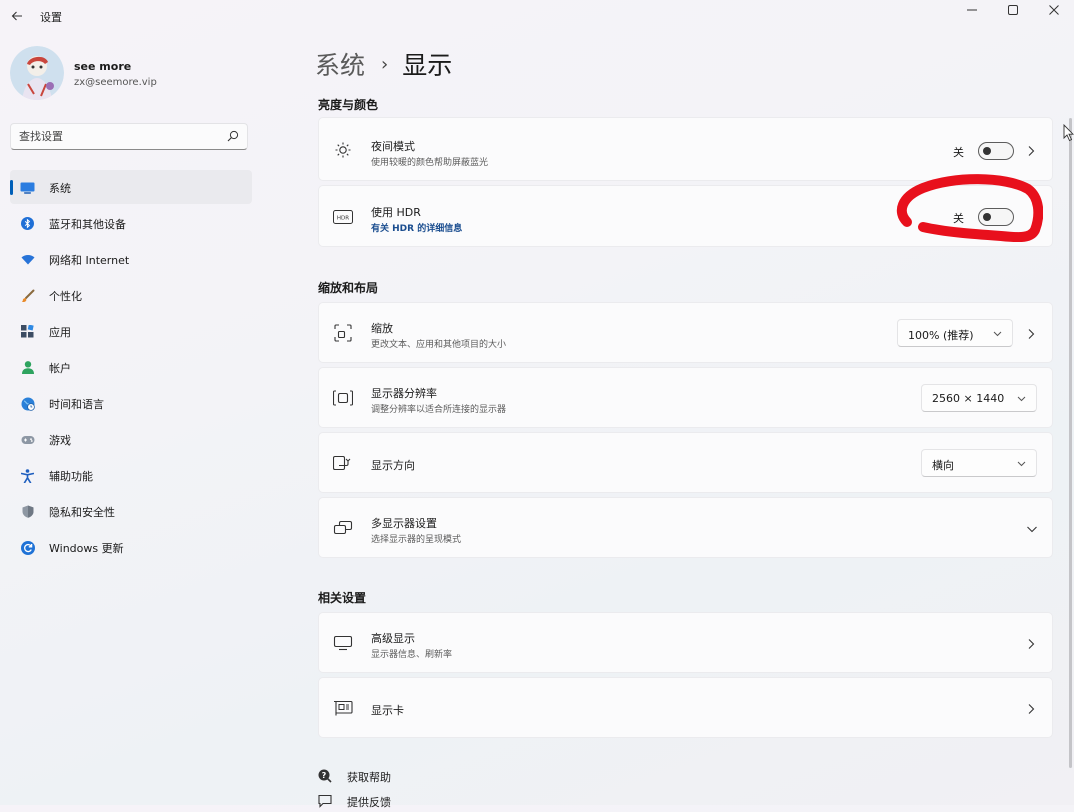 Image resolution: width=1074 pixels, height=812 pixels. What do you see at coordinates (82, 512) in the screenshot?
I see `sidebar-item-label: 隐私和安全性` at bounding box center [82, 512].